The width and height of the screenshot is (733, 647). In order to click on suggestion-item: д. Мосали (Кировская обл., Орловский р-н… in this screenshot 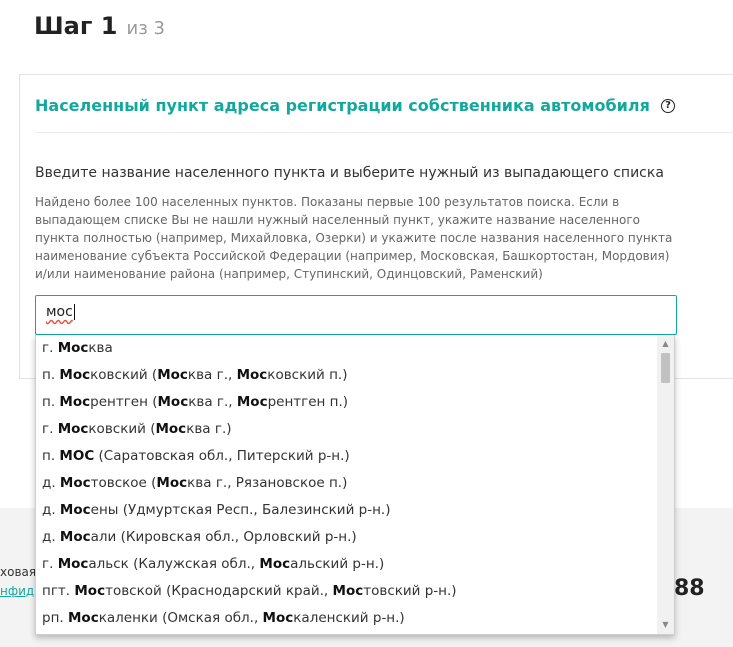, I will do `click(346, 537)`.